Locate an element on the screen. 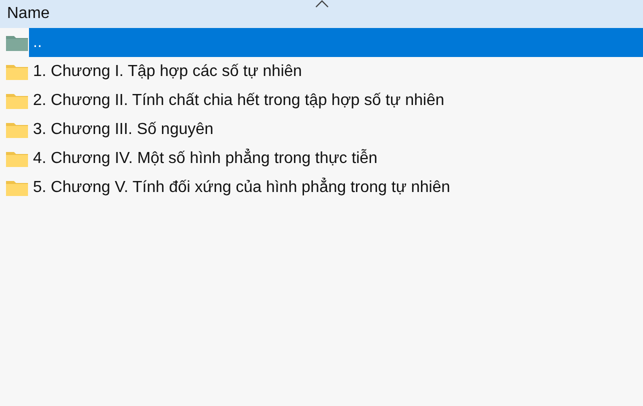 The width and height of the screenshot is (643, 406). folder-row: 4. Chương IV. Một số hình phẳng trong thực tiễn is located at coordinates (321, 158).